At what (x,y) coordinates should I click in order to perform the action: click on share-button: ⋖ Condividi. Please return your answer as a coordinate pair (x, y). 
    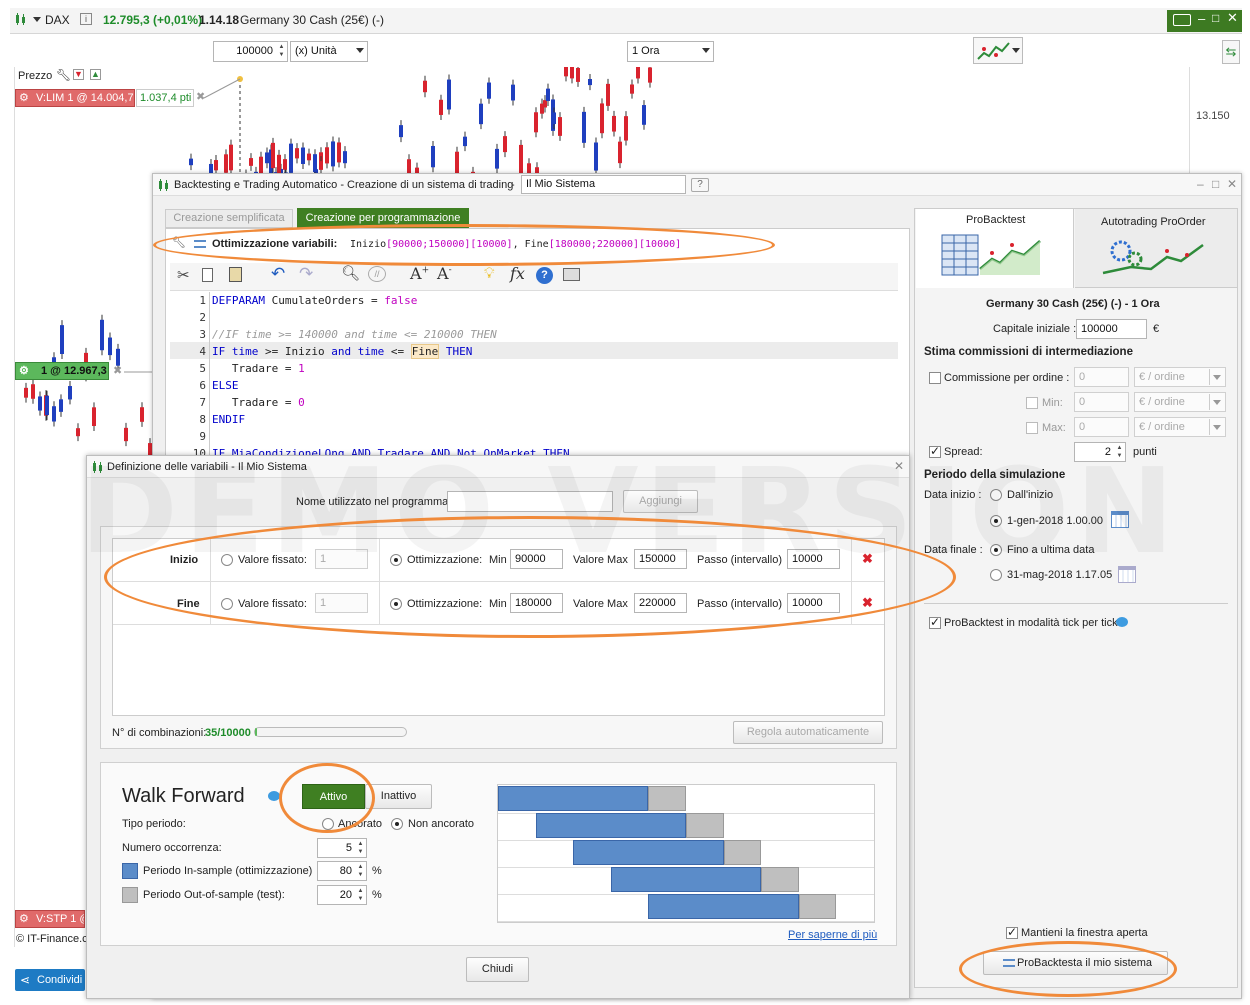
    Looking at the image, I should click on (50, 980).